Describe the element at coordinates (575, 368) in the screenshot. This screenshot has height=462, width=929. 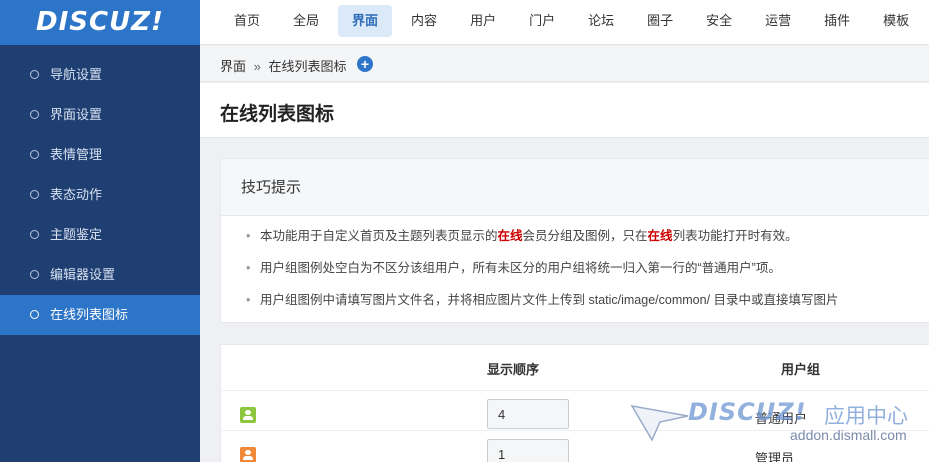
I see `table-header: 显示顺序 用户组` at that location.